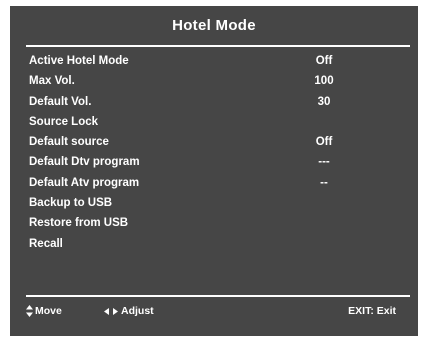  I want to click on menu-item-restore-from-usb: Restore from USB, so click(214, 223).